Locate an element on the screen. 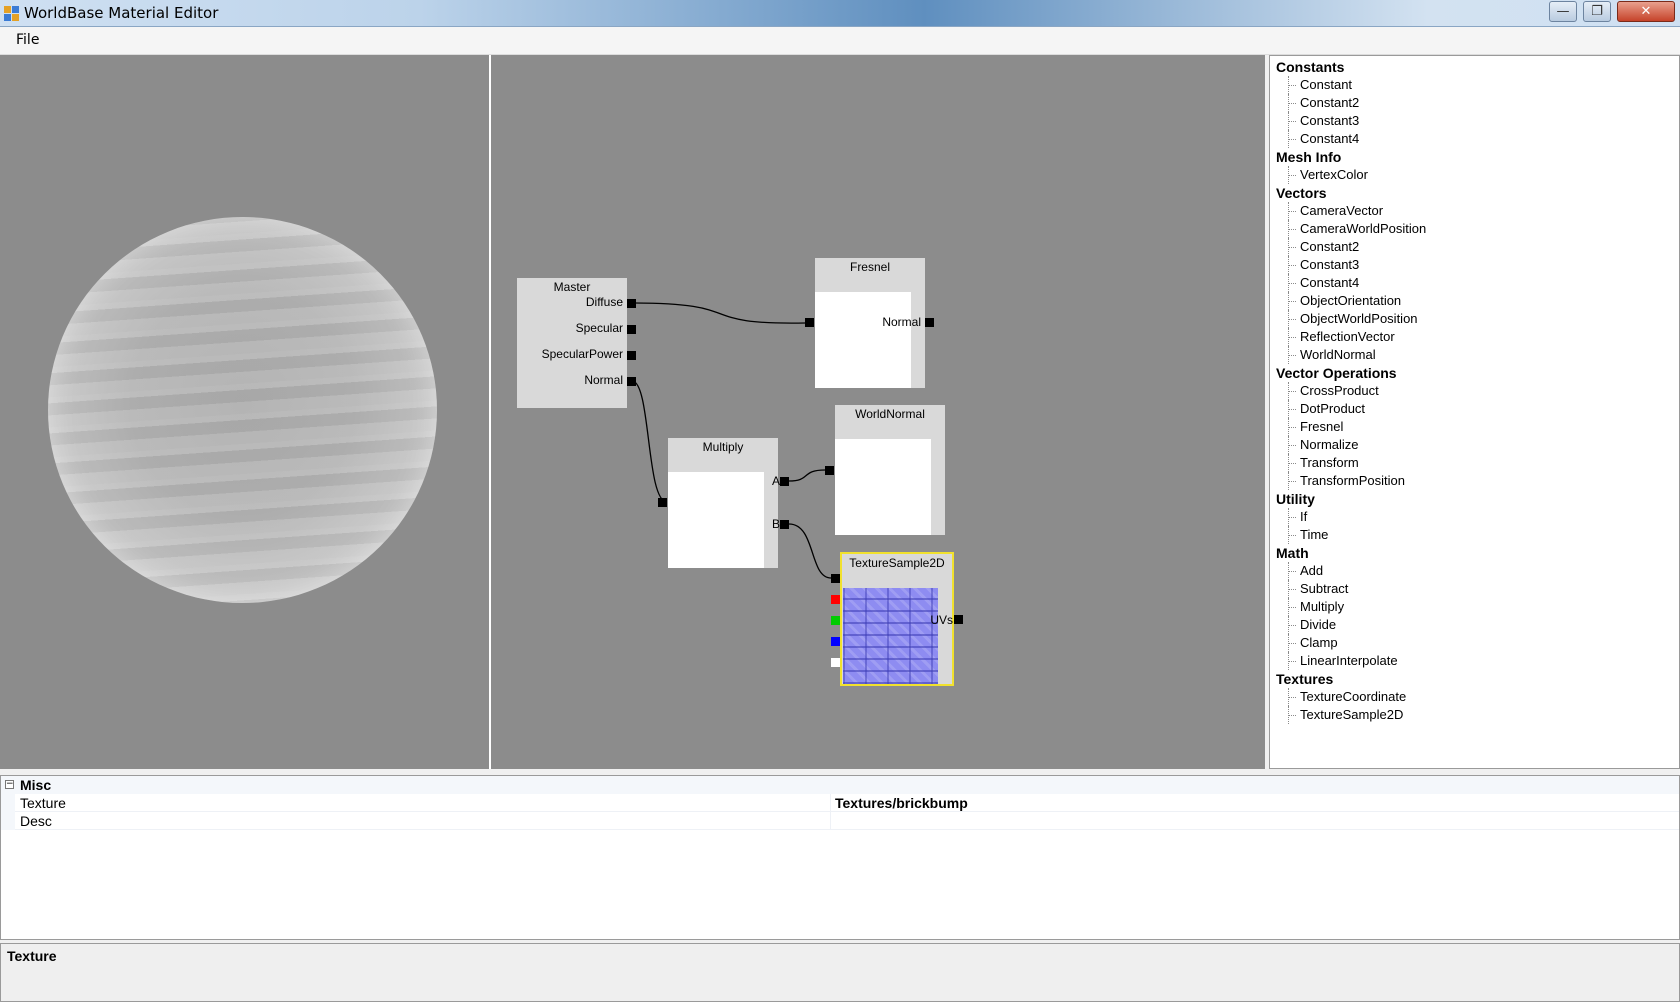 The height and width of the screenshot is (1002, 1680). tree-group-label: Math is located at coordinates (1477, 553).